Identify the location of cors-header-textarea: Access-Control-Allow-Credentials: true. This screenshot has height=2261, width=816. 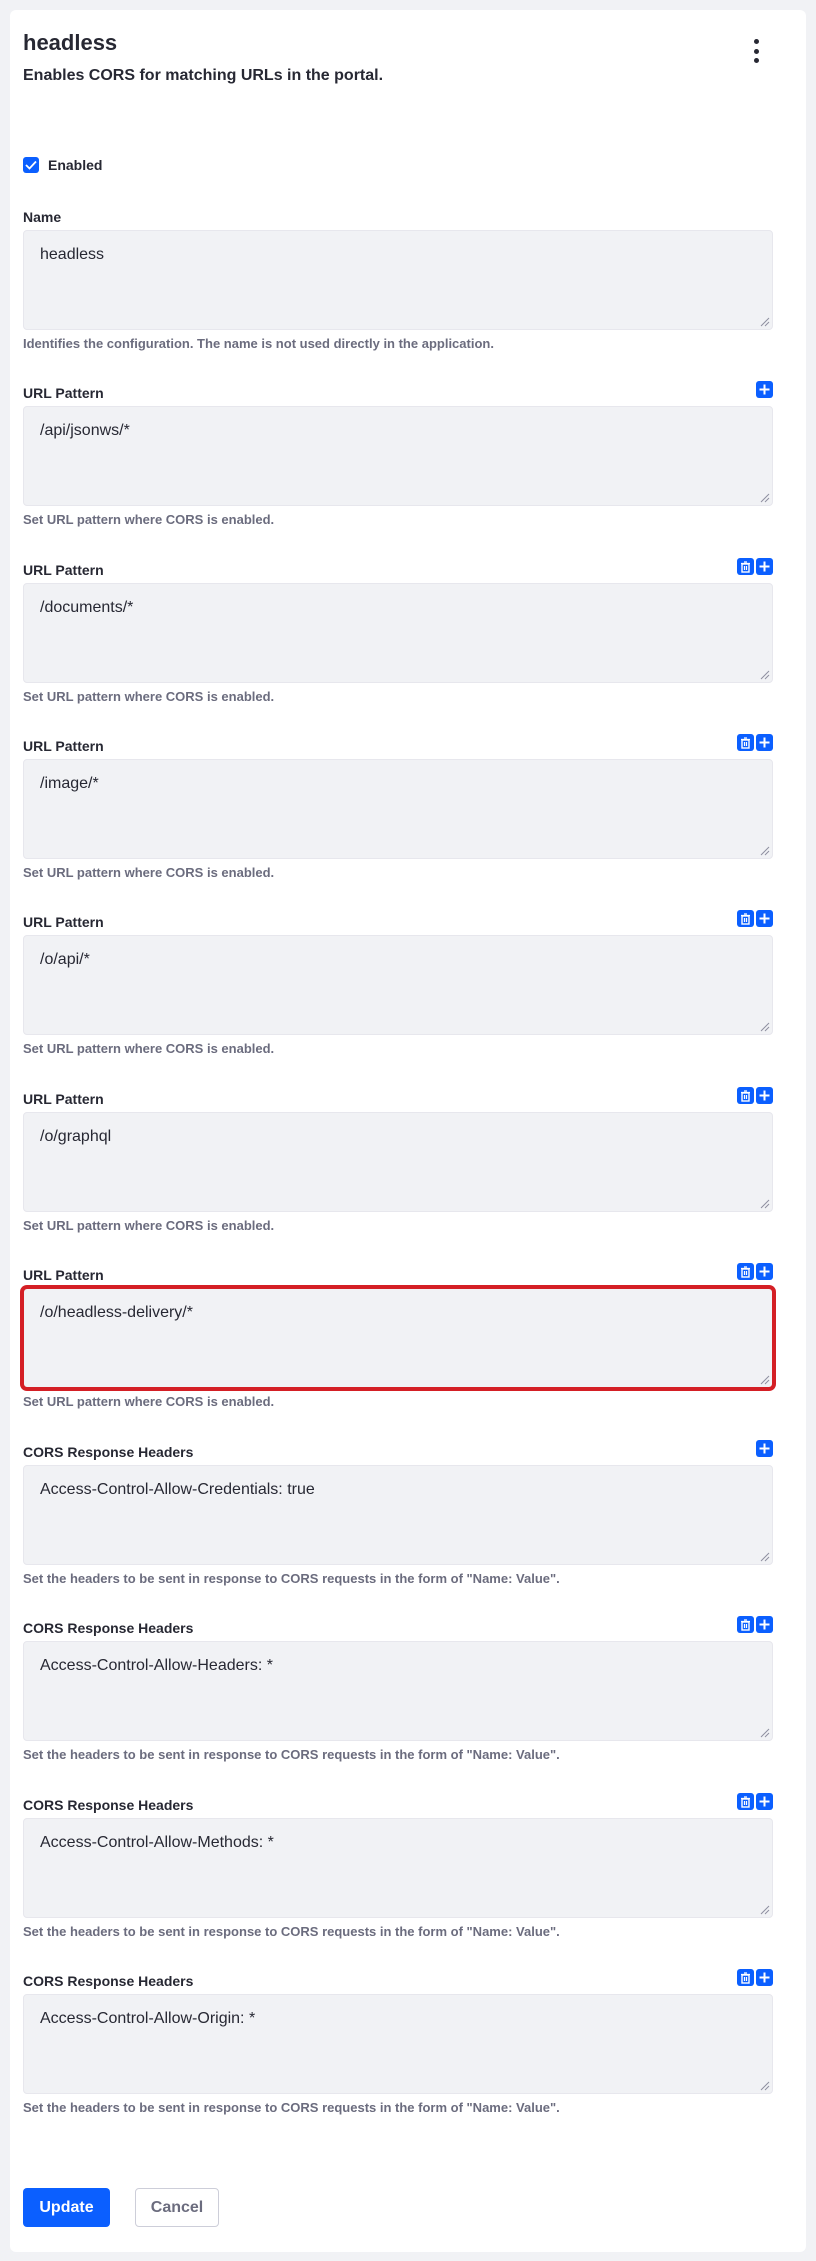
(398, 1515).